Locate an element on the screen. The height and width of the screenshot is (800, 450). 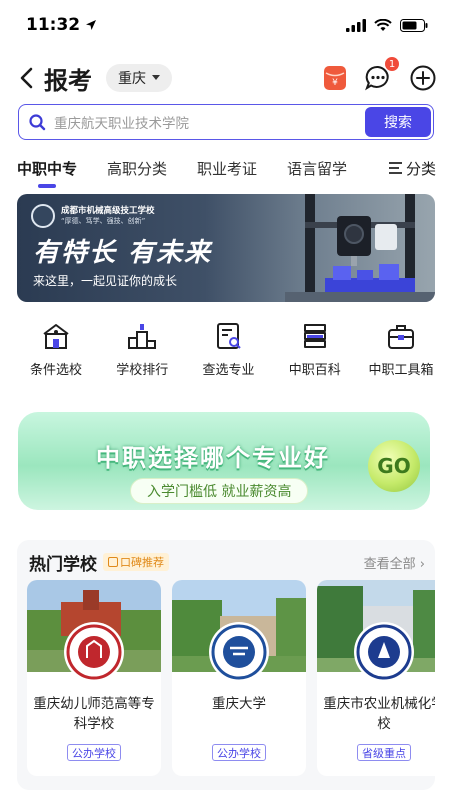
status-indicators is located at coordinates (387, 25).